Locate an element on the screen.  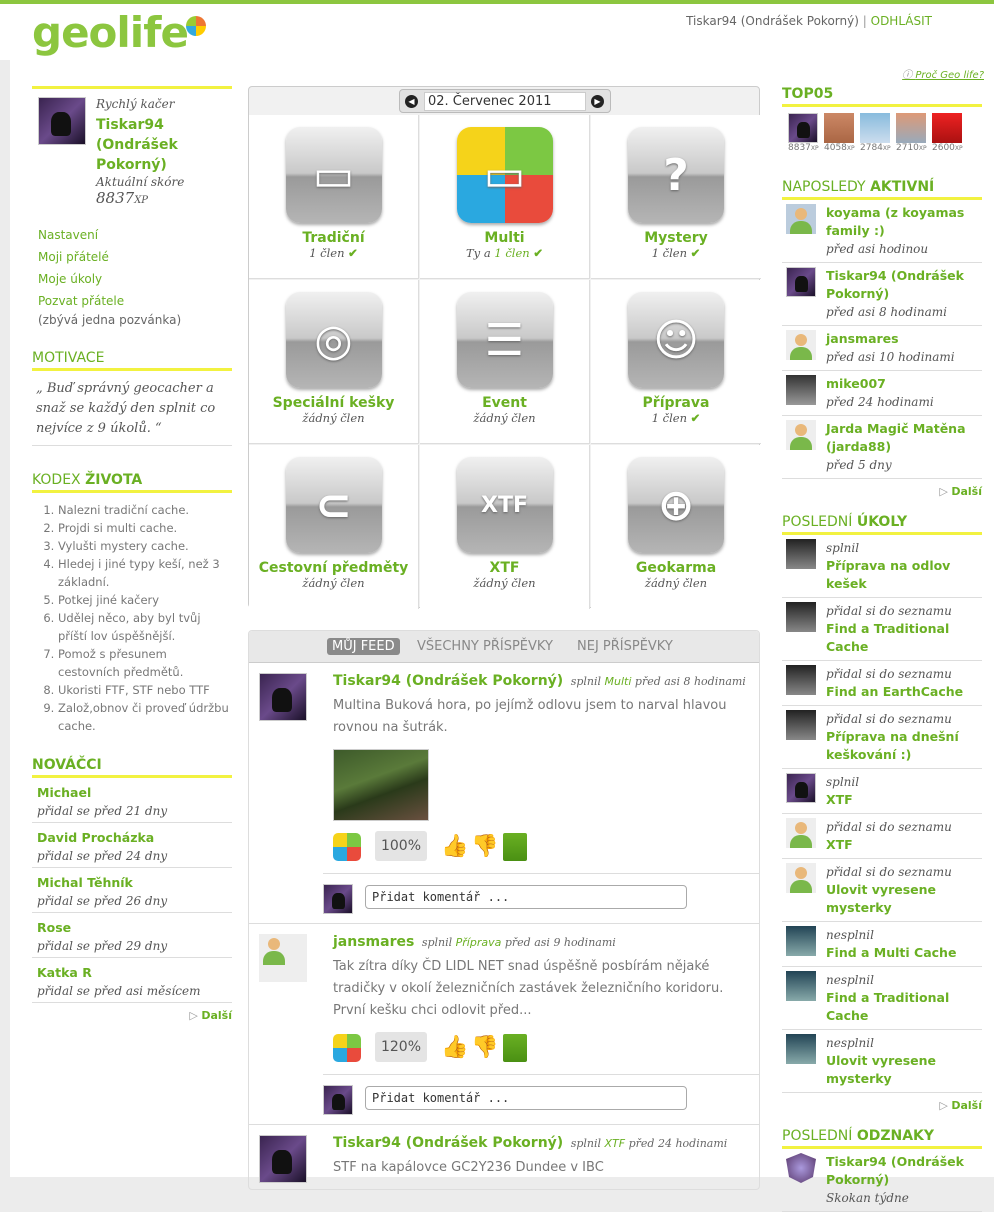
task-label: Cestovní předměty is located at coordinates (333, 568).